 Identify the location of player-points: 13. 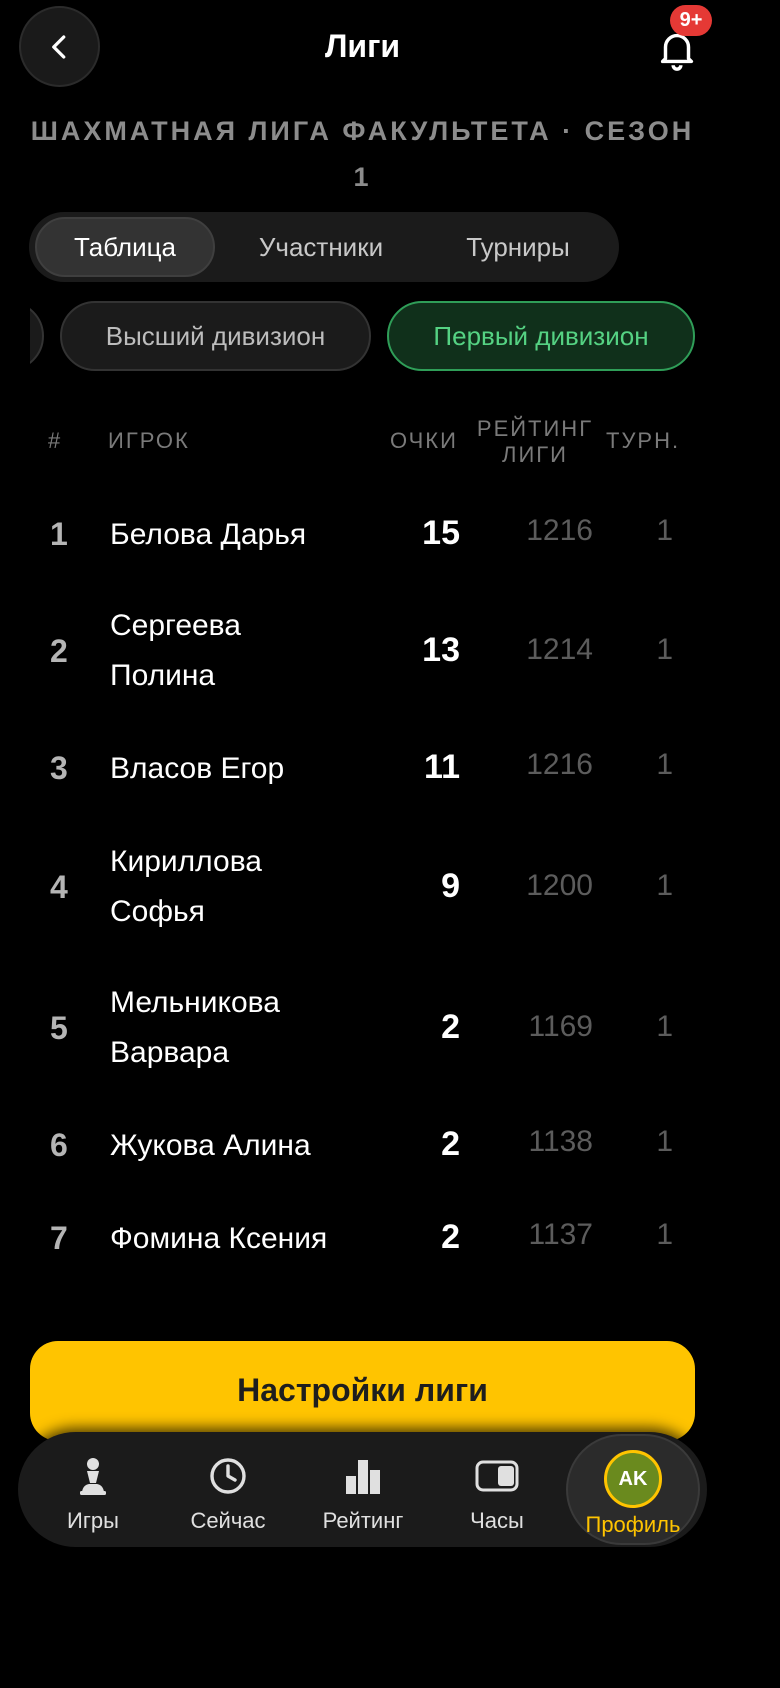
(441, 650).